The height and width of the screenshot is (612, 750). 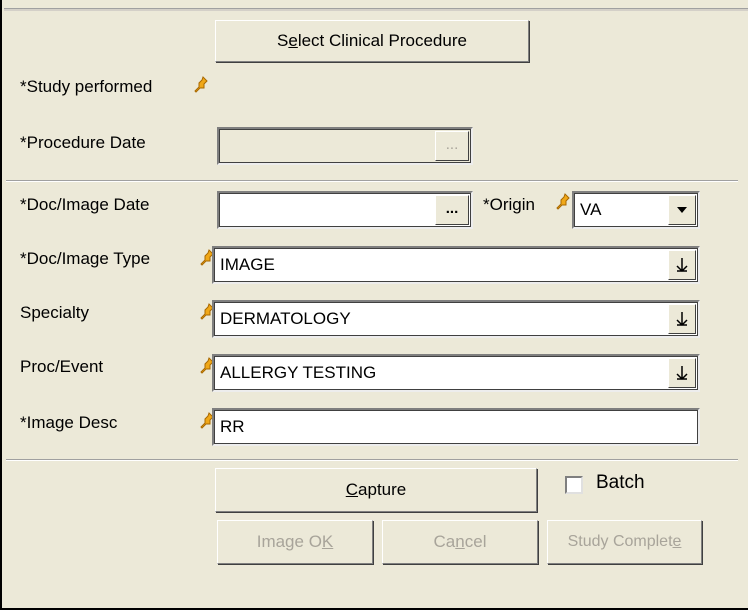 I want to click on procedure-date-label: *Procedure Date, so click(x=83, y=142).